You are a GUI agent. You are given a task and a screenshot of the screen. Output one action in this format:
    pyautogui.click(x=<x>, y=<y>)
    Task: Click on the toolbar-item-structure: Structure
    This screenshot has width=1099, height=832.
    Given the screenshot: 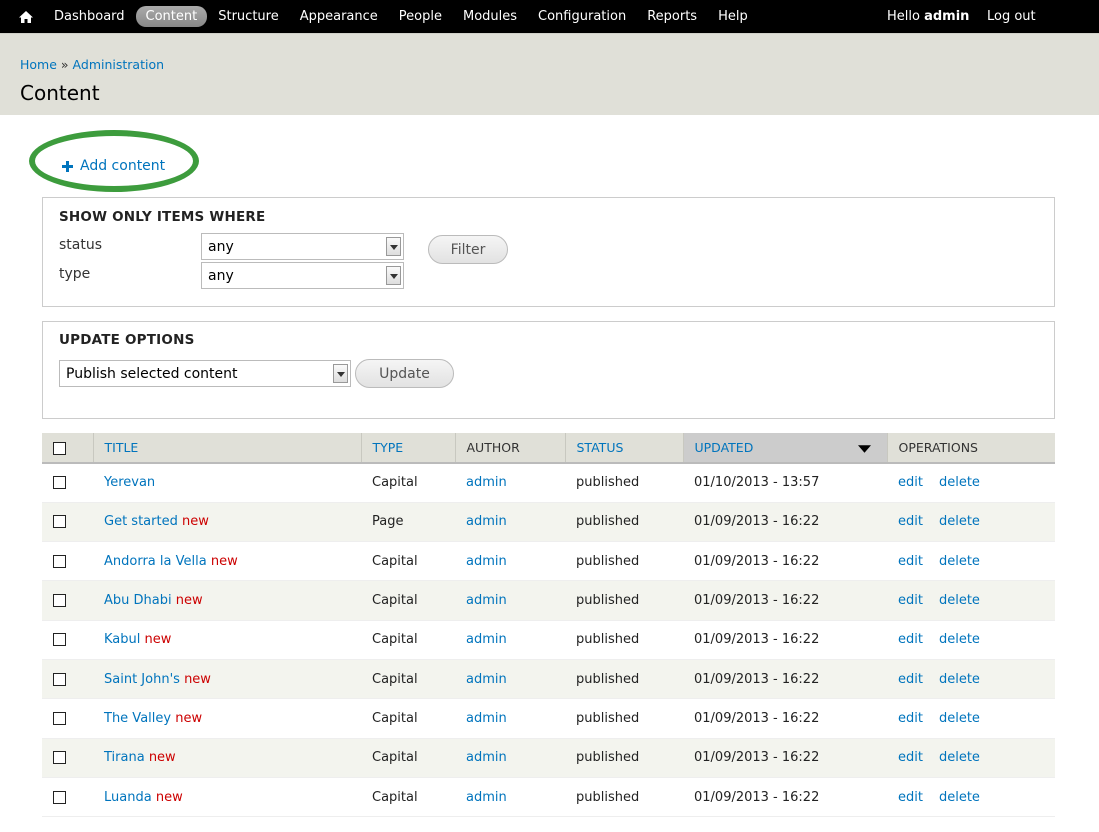 What is the action you would take?
    pyautogui.click(x=248, y=16)
    